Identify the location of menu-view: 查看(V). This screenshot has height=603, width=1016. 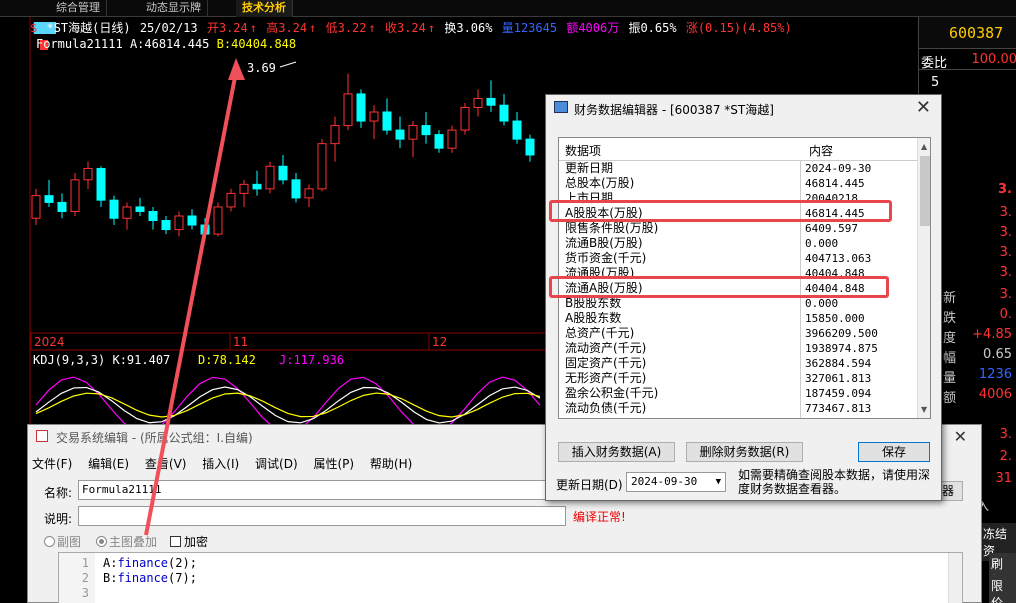
(166, 464).